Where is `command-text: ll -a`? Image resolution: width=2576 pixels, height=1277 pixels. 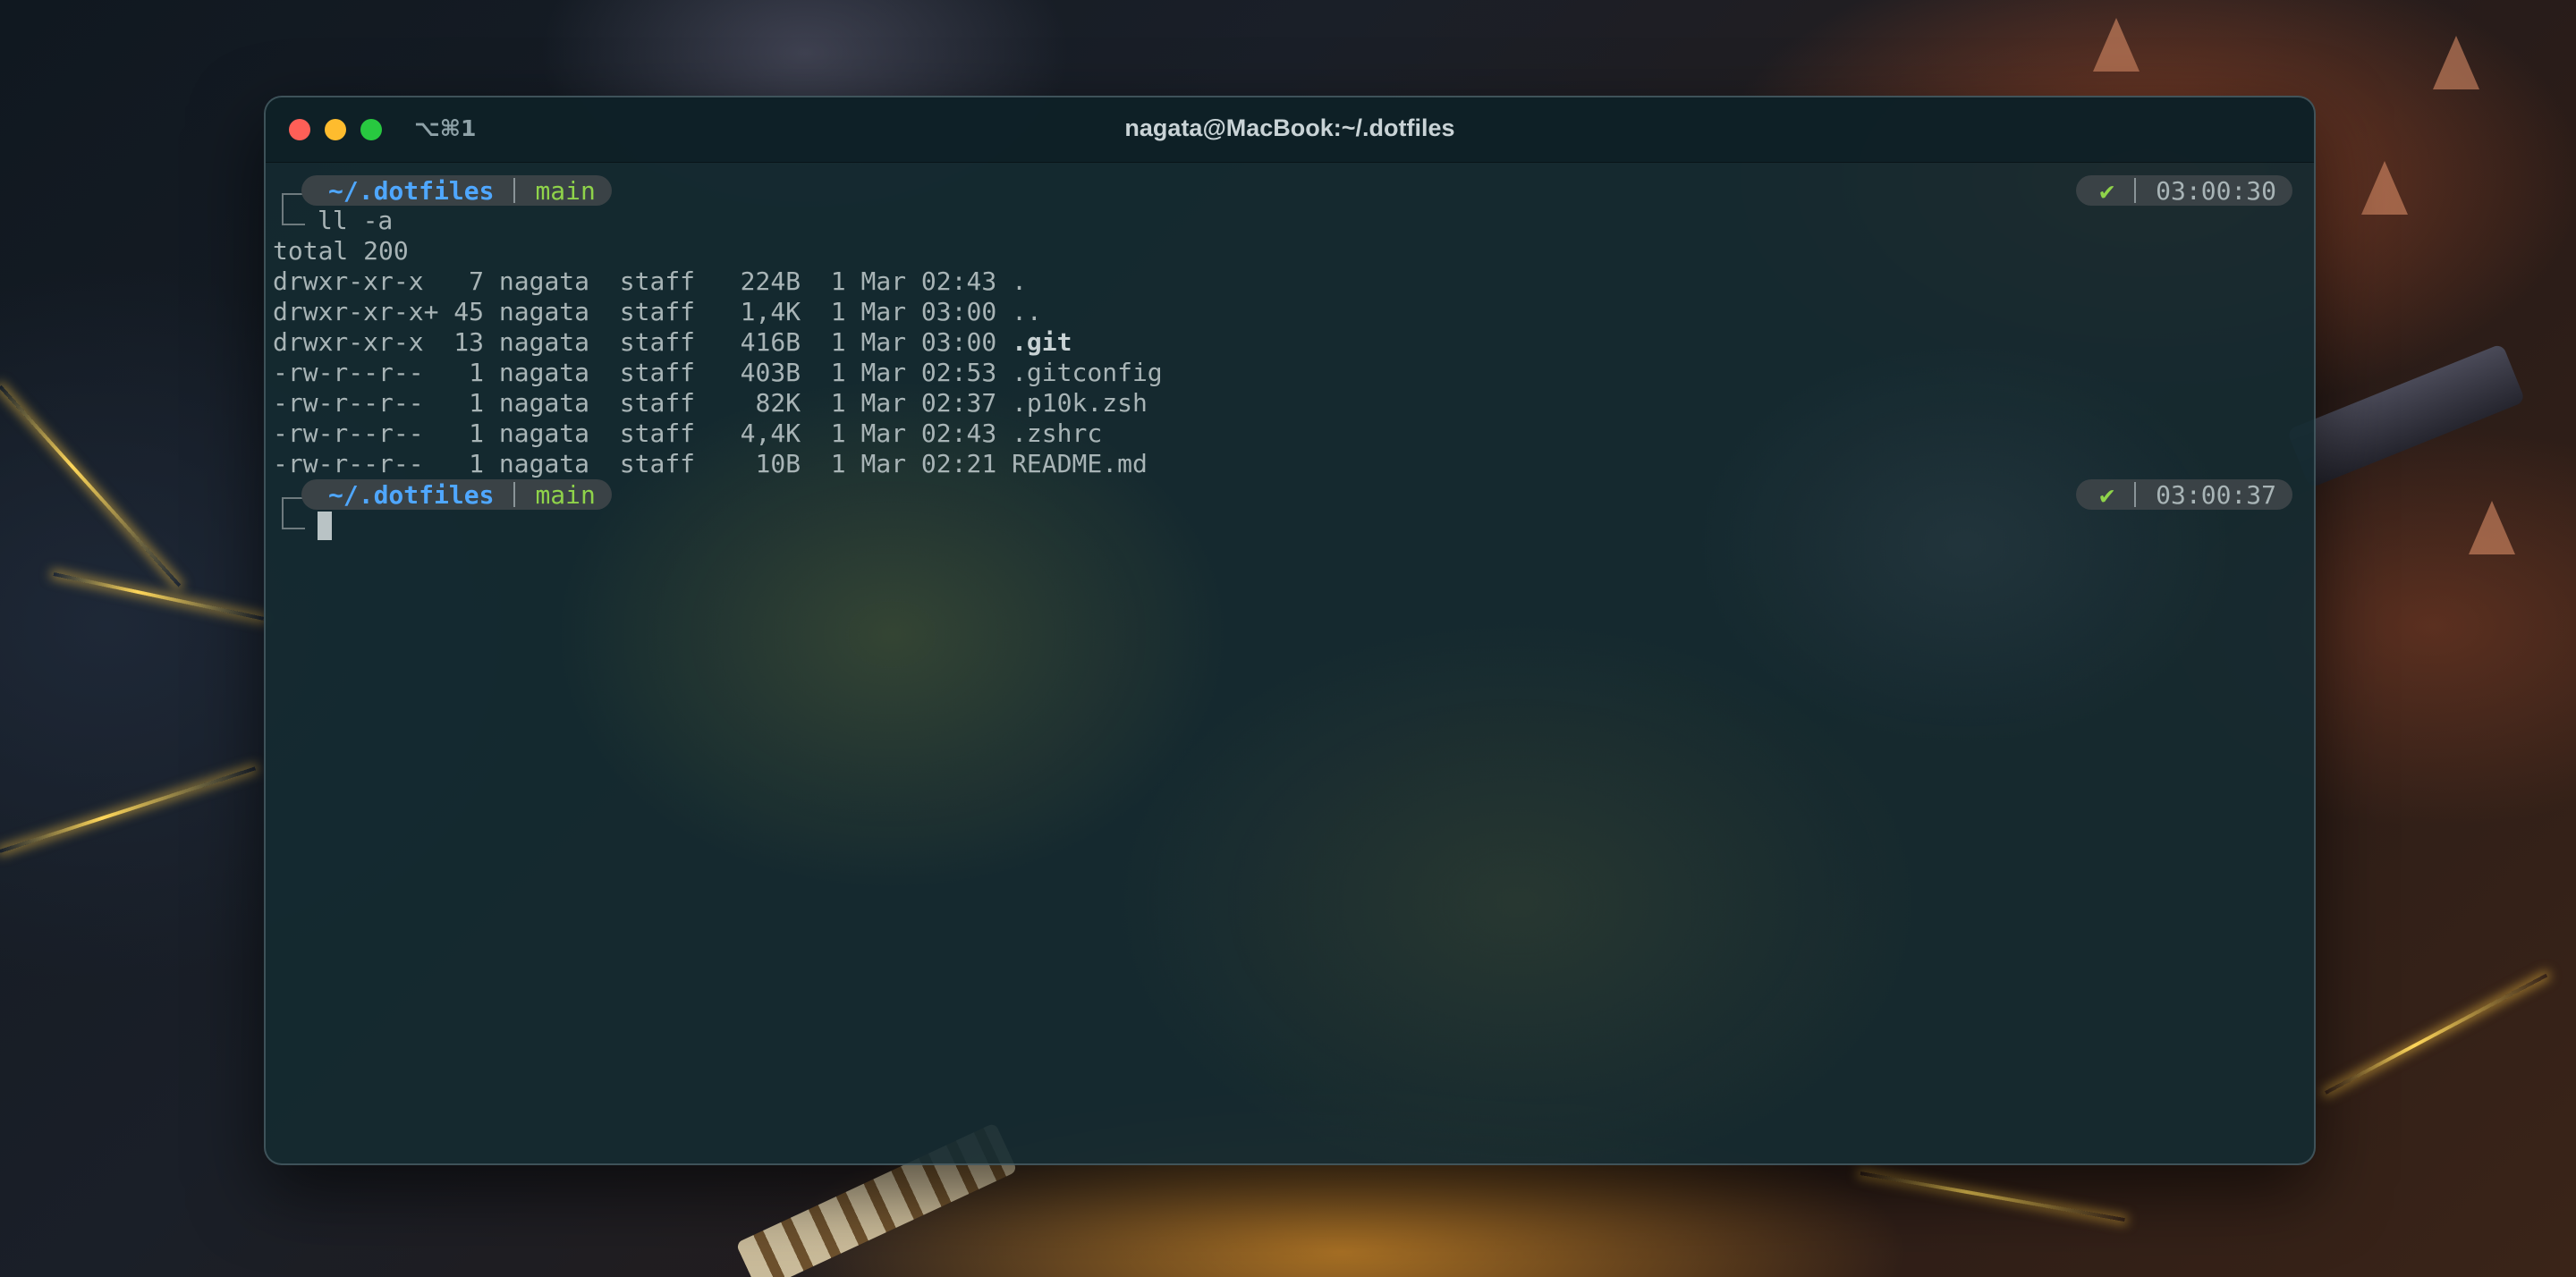 command-text: ll -a is located at coordinates (356, 220).